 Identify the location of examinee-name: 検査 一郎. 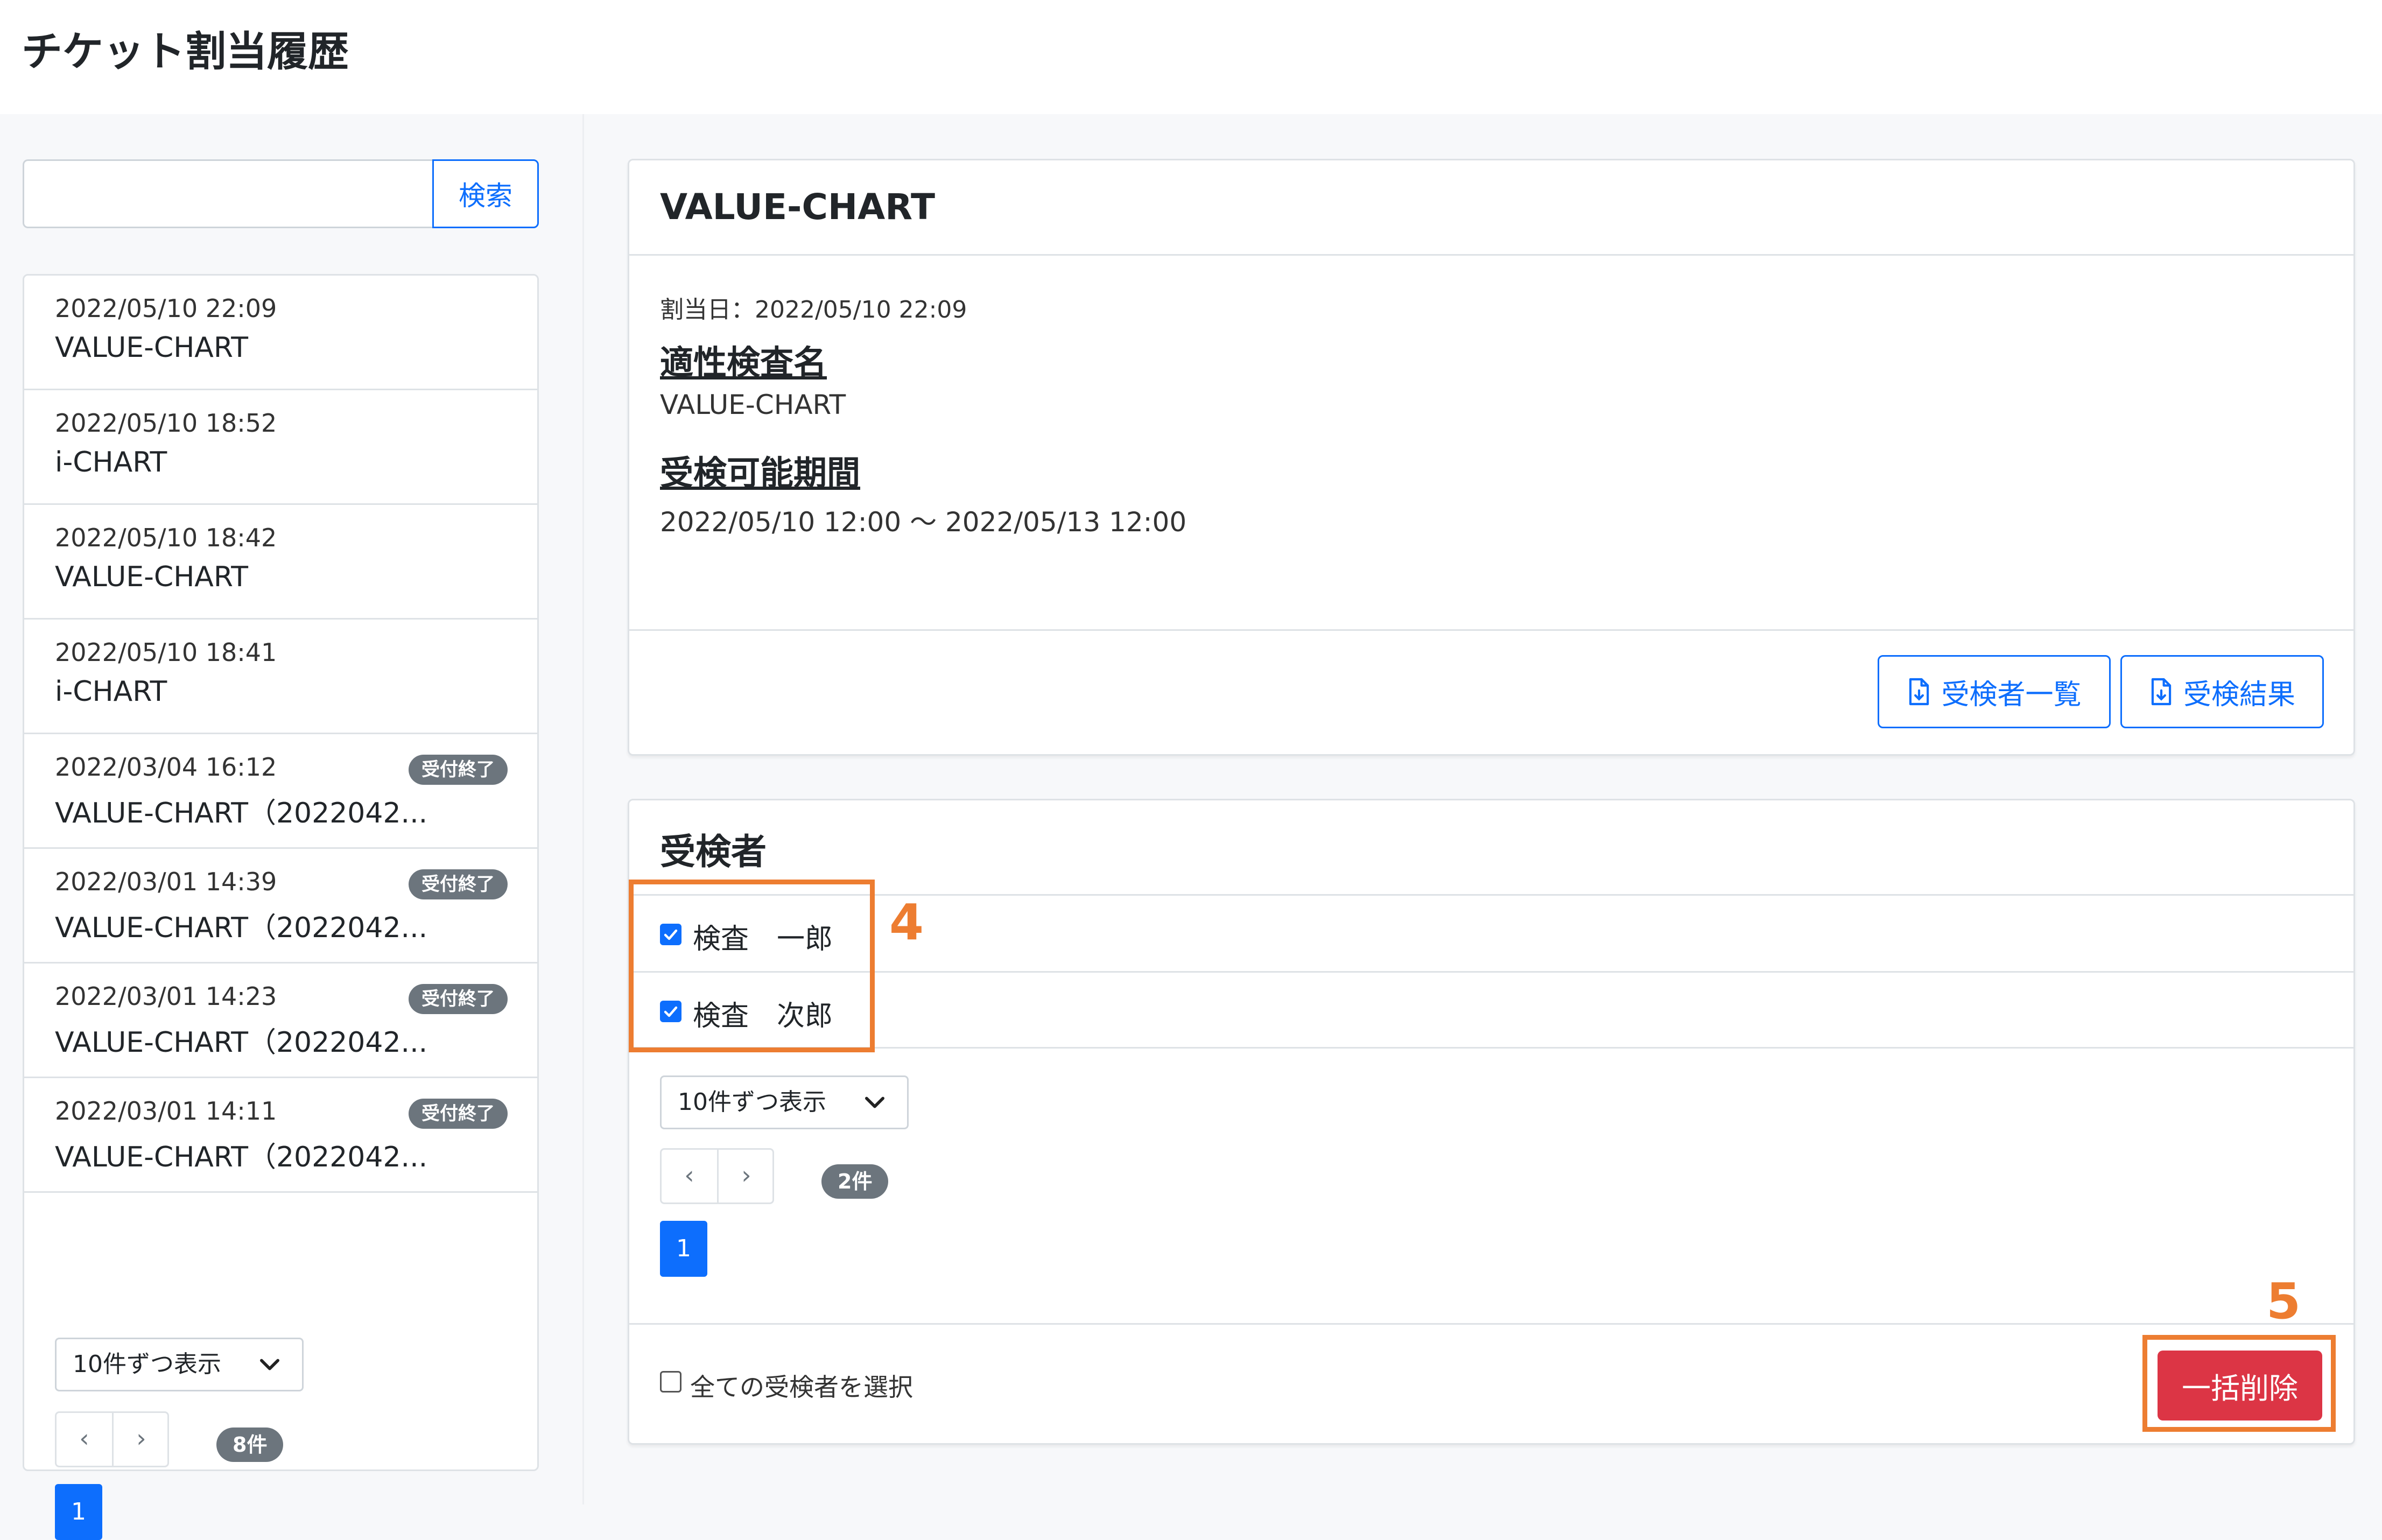
(763, 939).